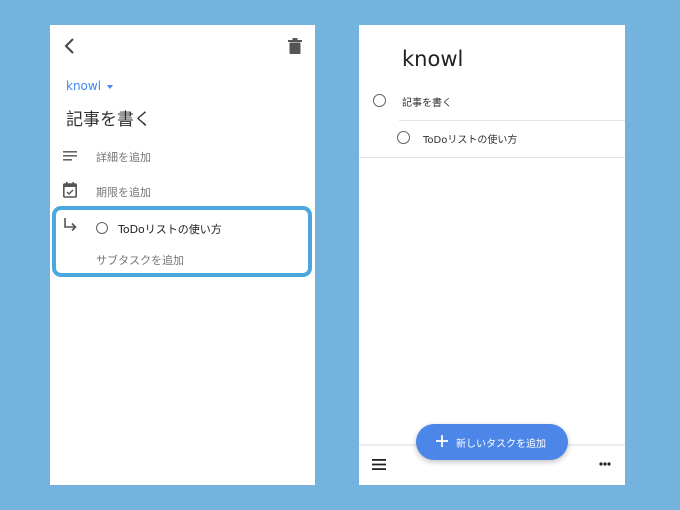 Image resolution: width=680 pixels, height=510 pixels. I want to click on subdirectory-arrow-icon, so click(70, 225).